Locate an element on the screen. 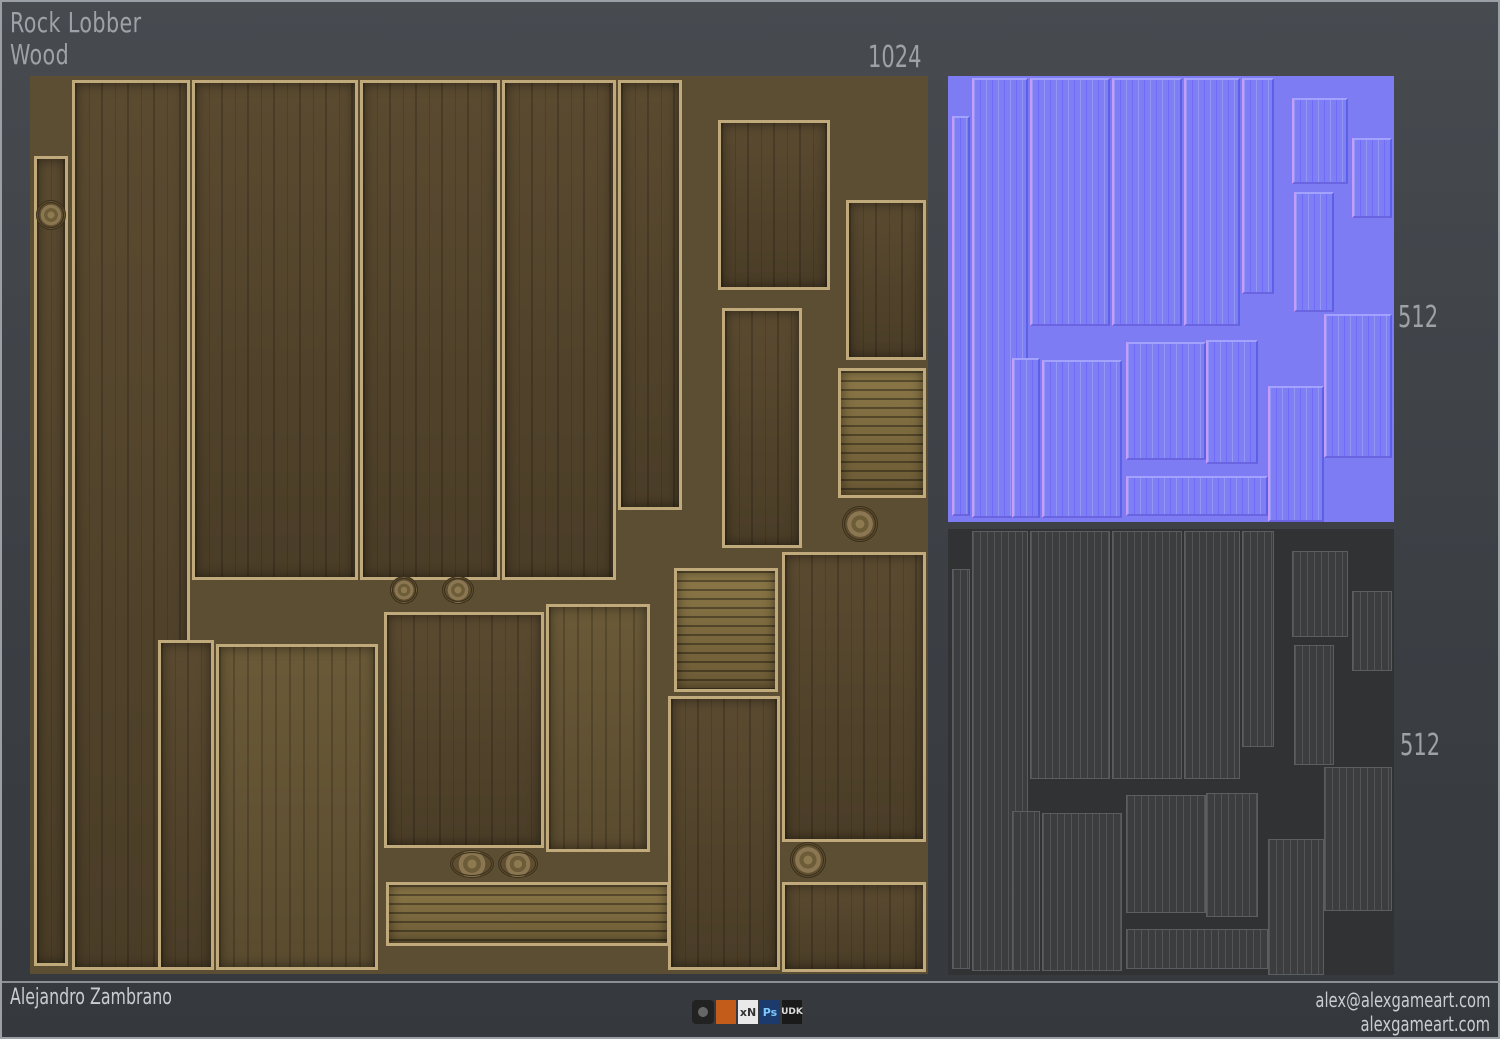 The image size is (1500, 1039). author-name: Alejandro Zambrano is located at coordinates (91, 997).